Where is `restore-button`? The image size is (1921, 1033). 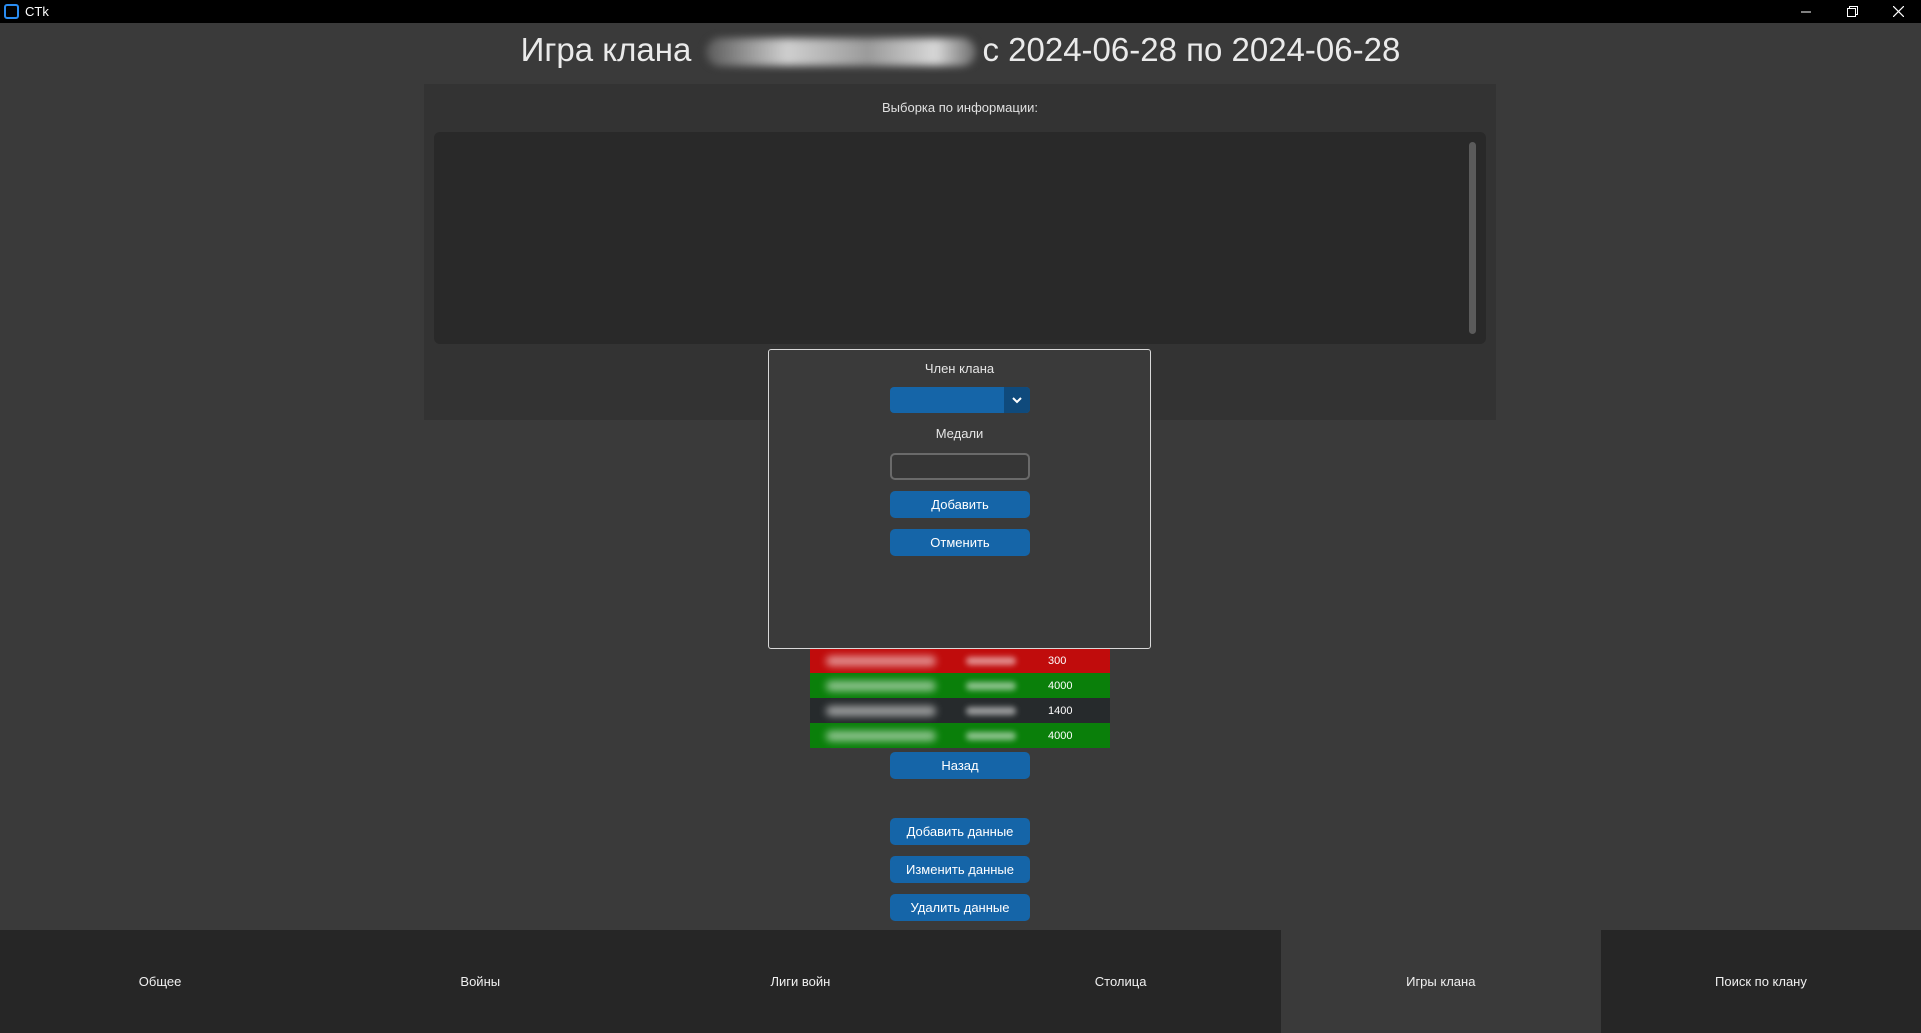
restore-button is located at coordinates (1852, 11).